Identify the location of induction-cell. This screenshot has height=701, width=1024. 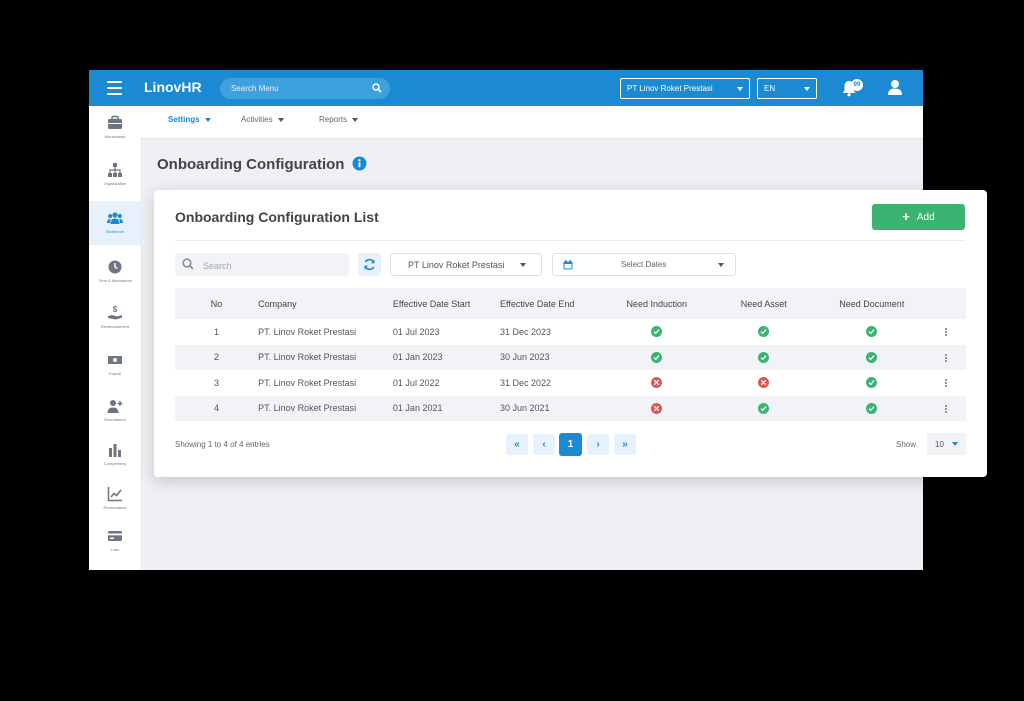
(657, 408).